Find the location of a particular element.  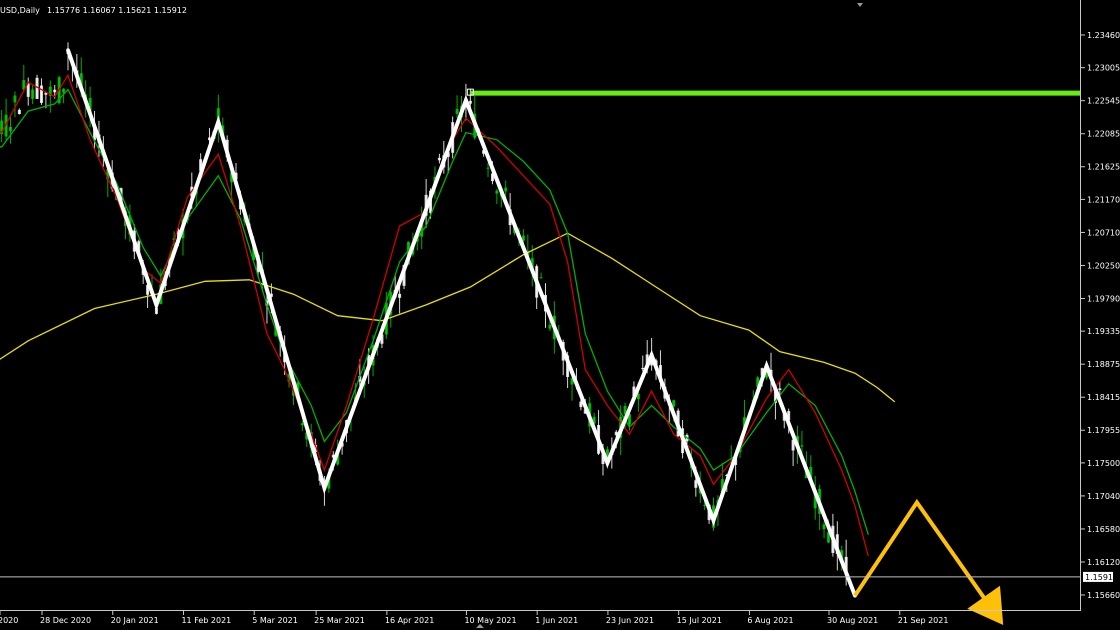

time-tick-label: 30 Aug 2021 is located at coordinates (852, 620).